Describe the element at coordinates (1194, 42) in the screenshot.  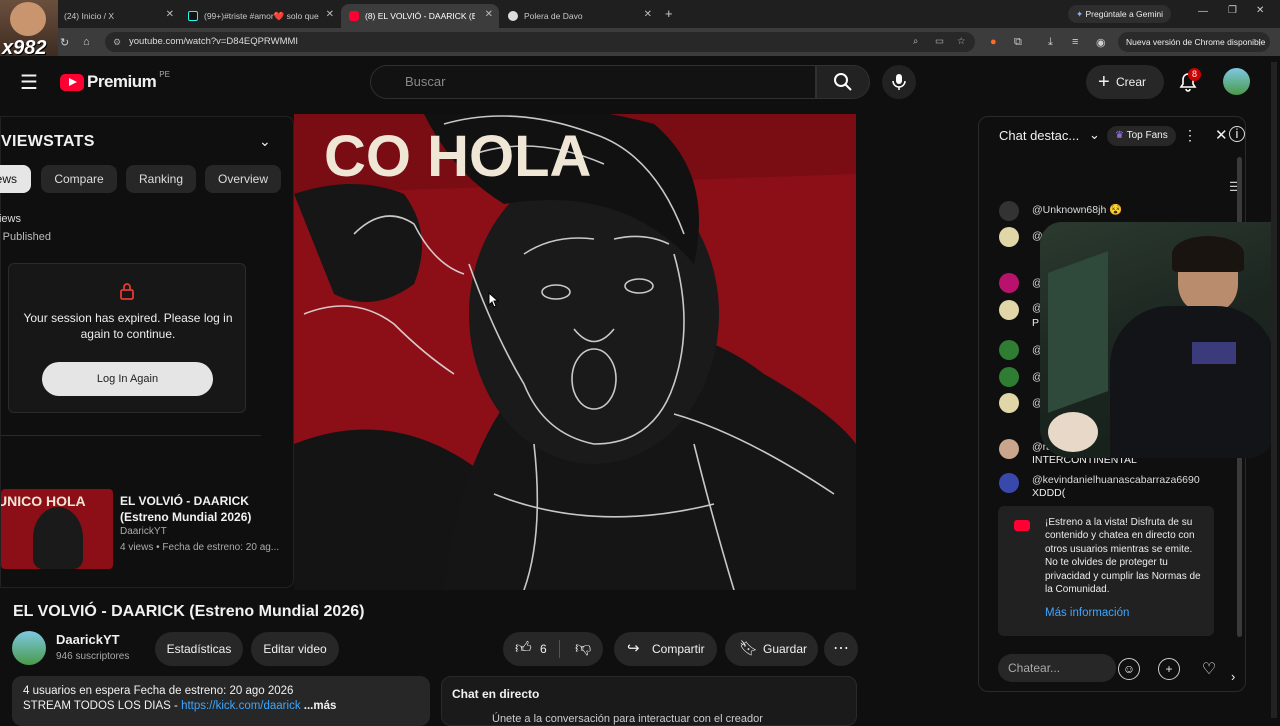
I see `chrome-update-button: Nueva versión de Chrome disponible ⋮` at that location.